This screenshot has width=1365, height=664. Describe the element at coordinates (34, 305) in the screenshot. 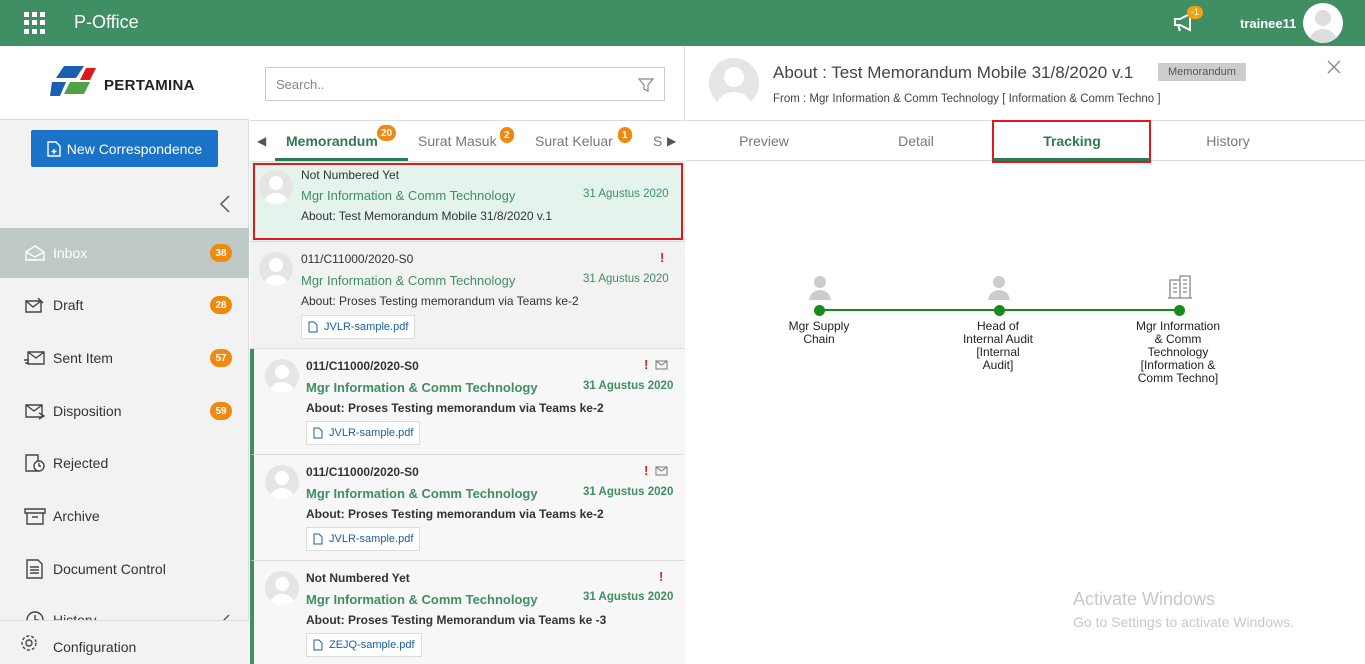

I see `draft-icon` at that location.